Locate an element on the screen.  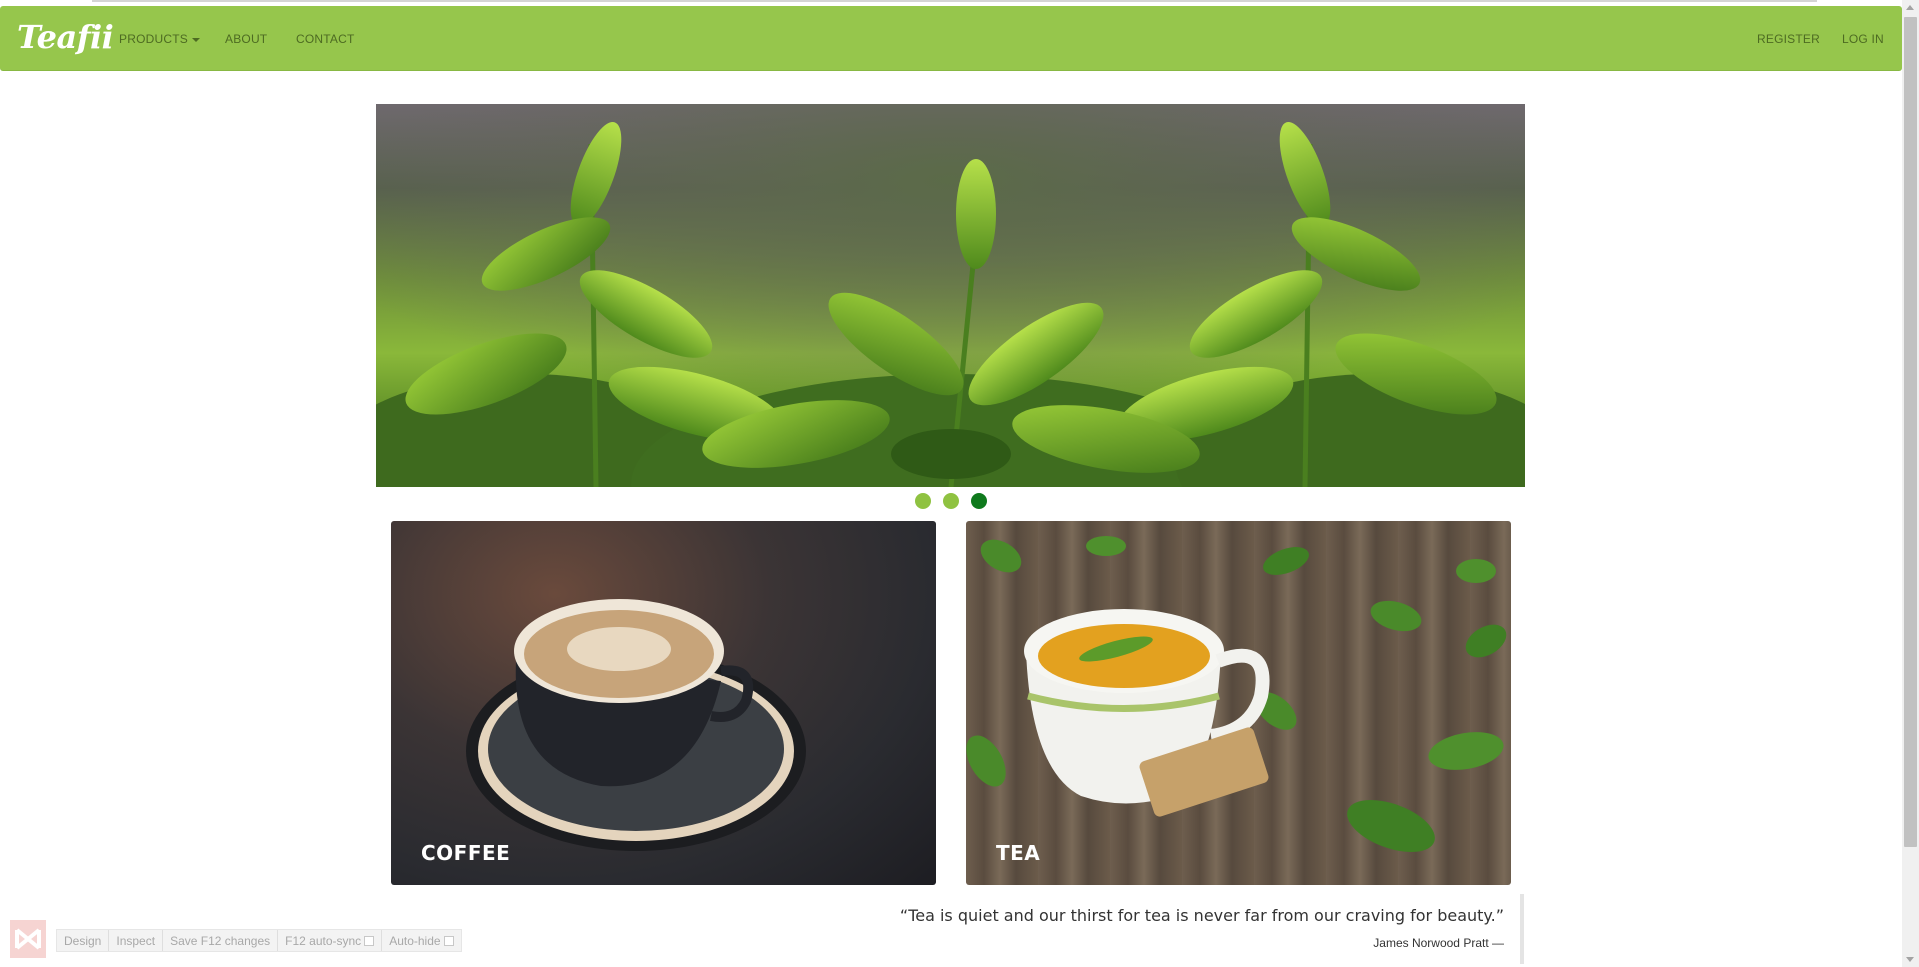
visual-studio-icon is located at coordinates (28, 939).